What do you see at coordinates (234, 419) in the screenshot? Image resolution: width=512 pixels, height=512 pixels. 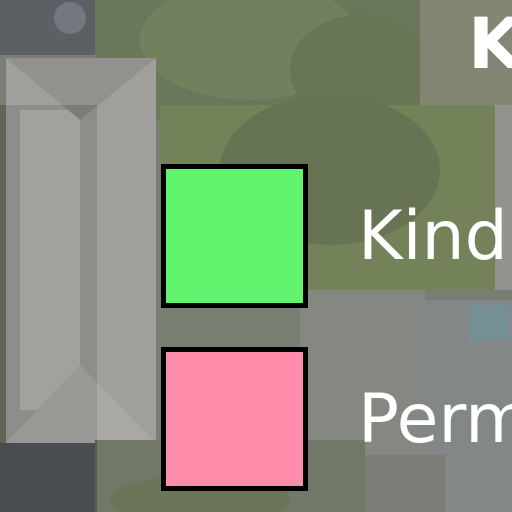 I see `legend-swatch-perm` at bounding box center [234, 419].